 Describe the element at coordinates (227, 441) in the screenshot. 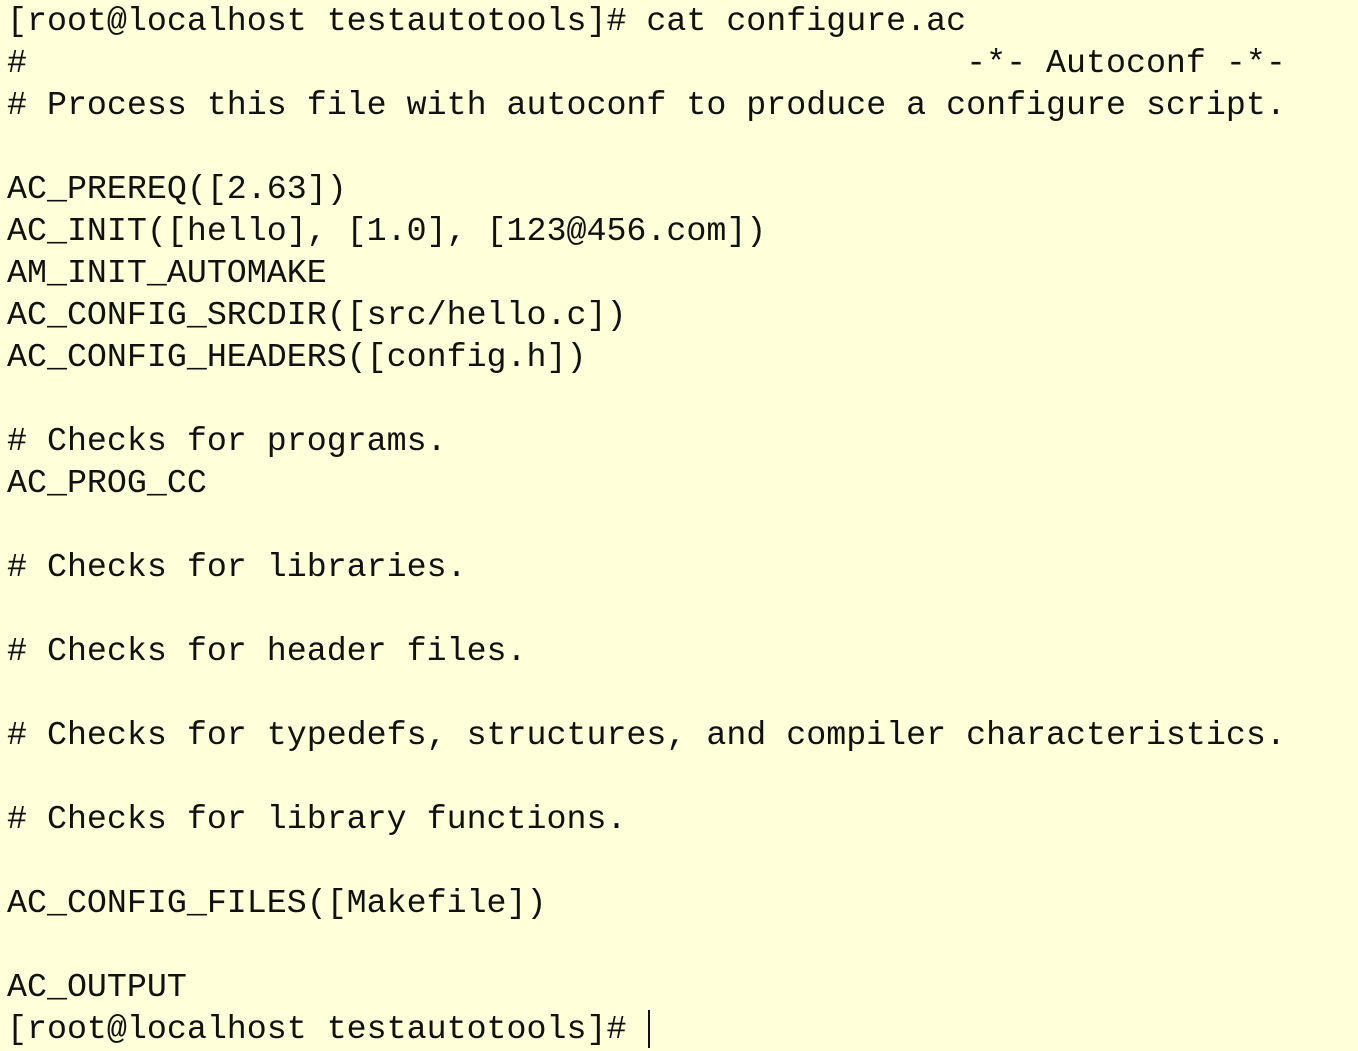

I see `terminal-line: # Checks for programs.` at that location.